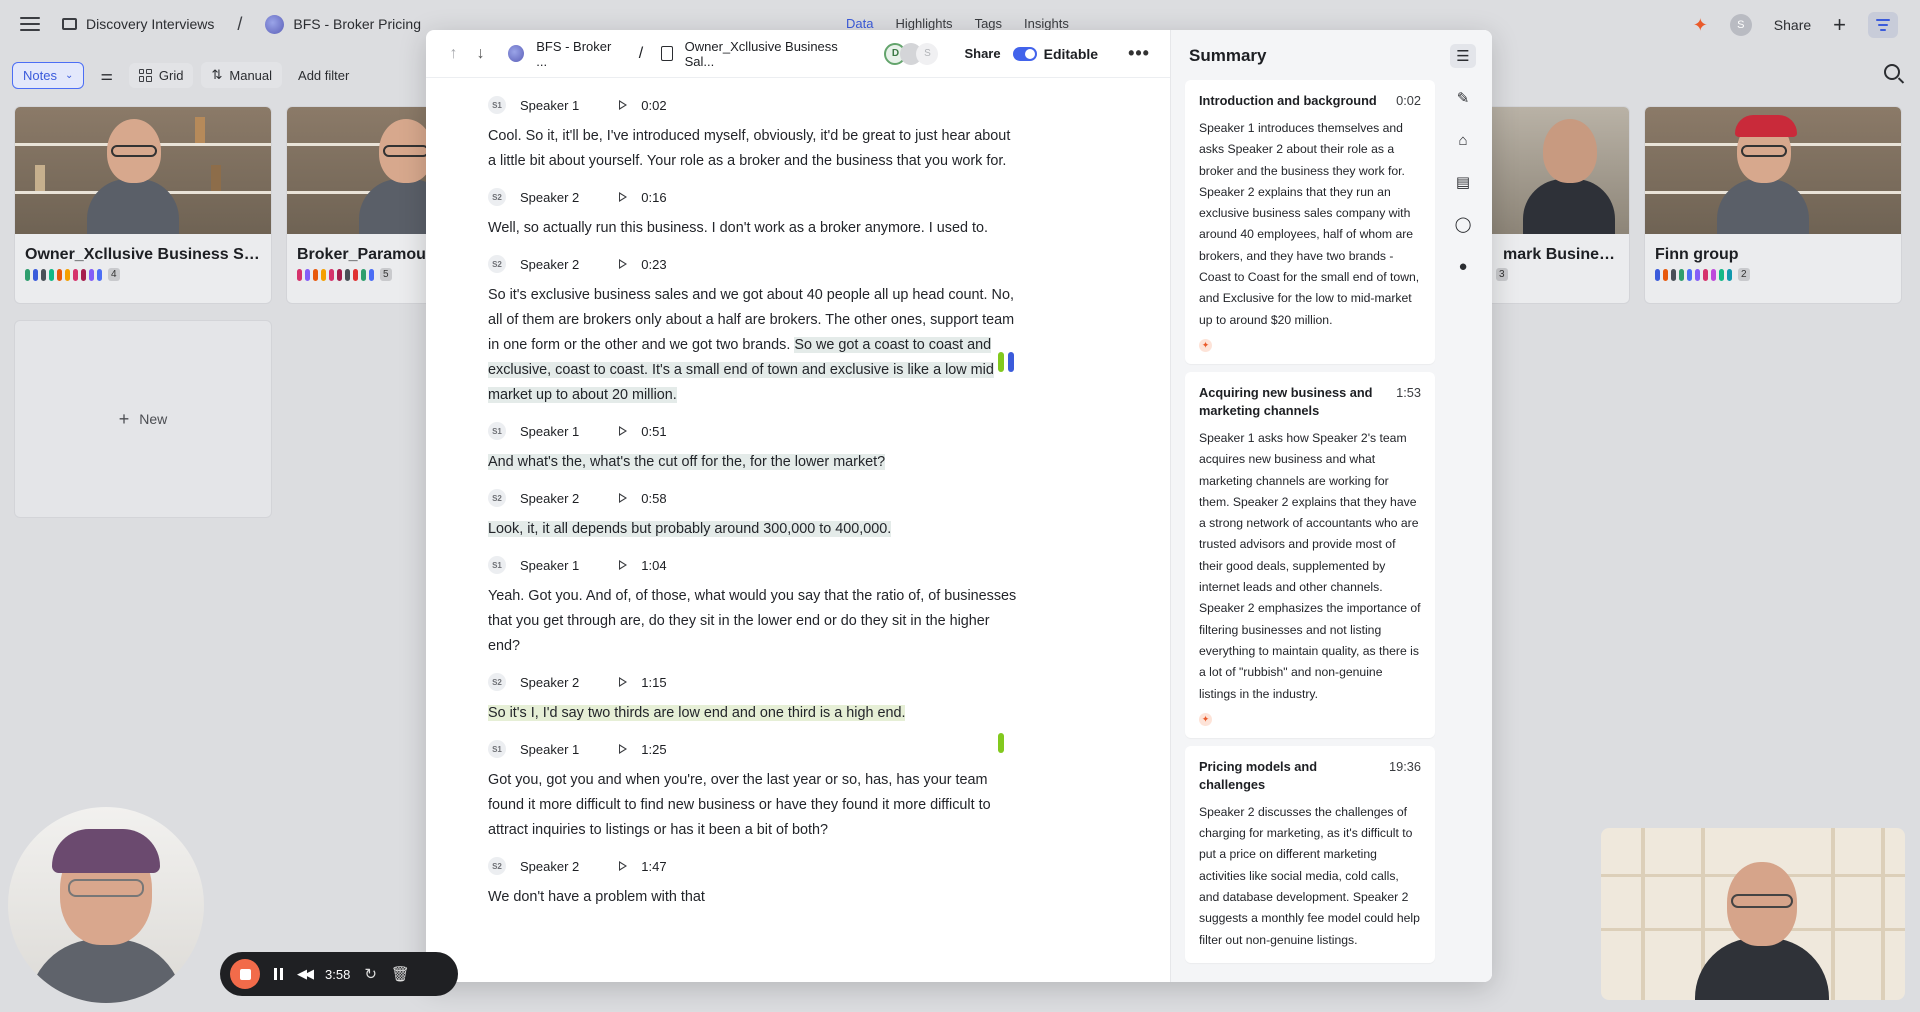 Image resolution: width=1920 pixels, height=1012 pixels. What do you see at coordinates (1408, 101) in the screenshot?
I see `summary-time: 0:02` at bounding box center [1408, 101].